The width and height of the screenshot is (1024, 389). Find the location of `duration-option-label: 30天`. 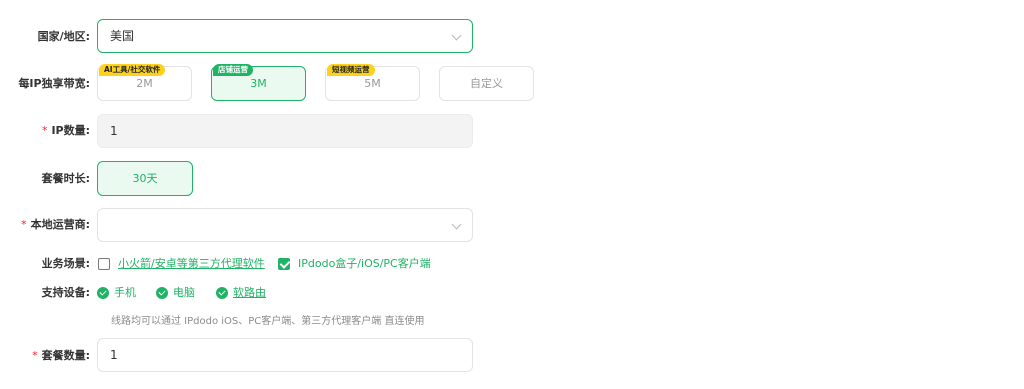

duration-option-label: 30天 is located at coordinates (145, 178).